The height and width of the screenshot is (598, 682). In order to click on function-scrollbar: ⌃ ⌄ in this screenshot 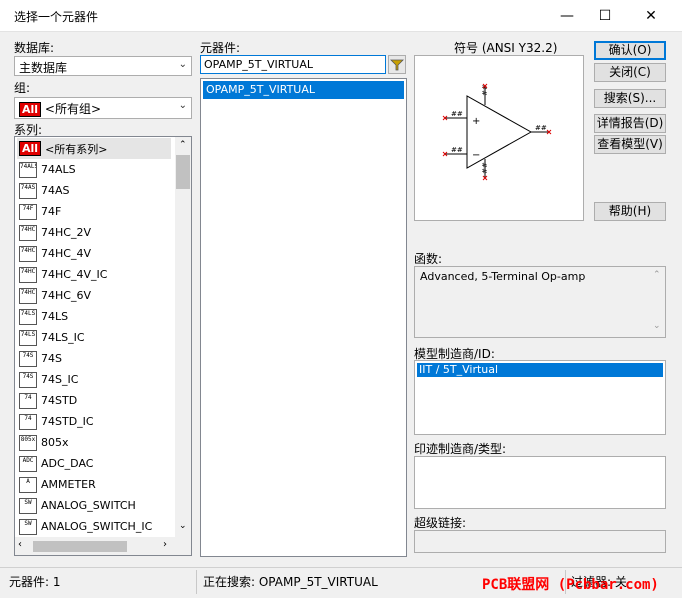, I will do `click(657, 302)`.